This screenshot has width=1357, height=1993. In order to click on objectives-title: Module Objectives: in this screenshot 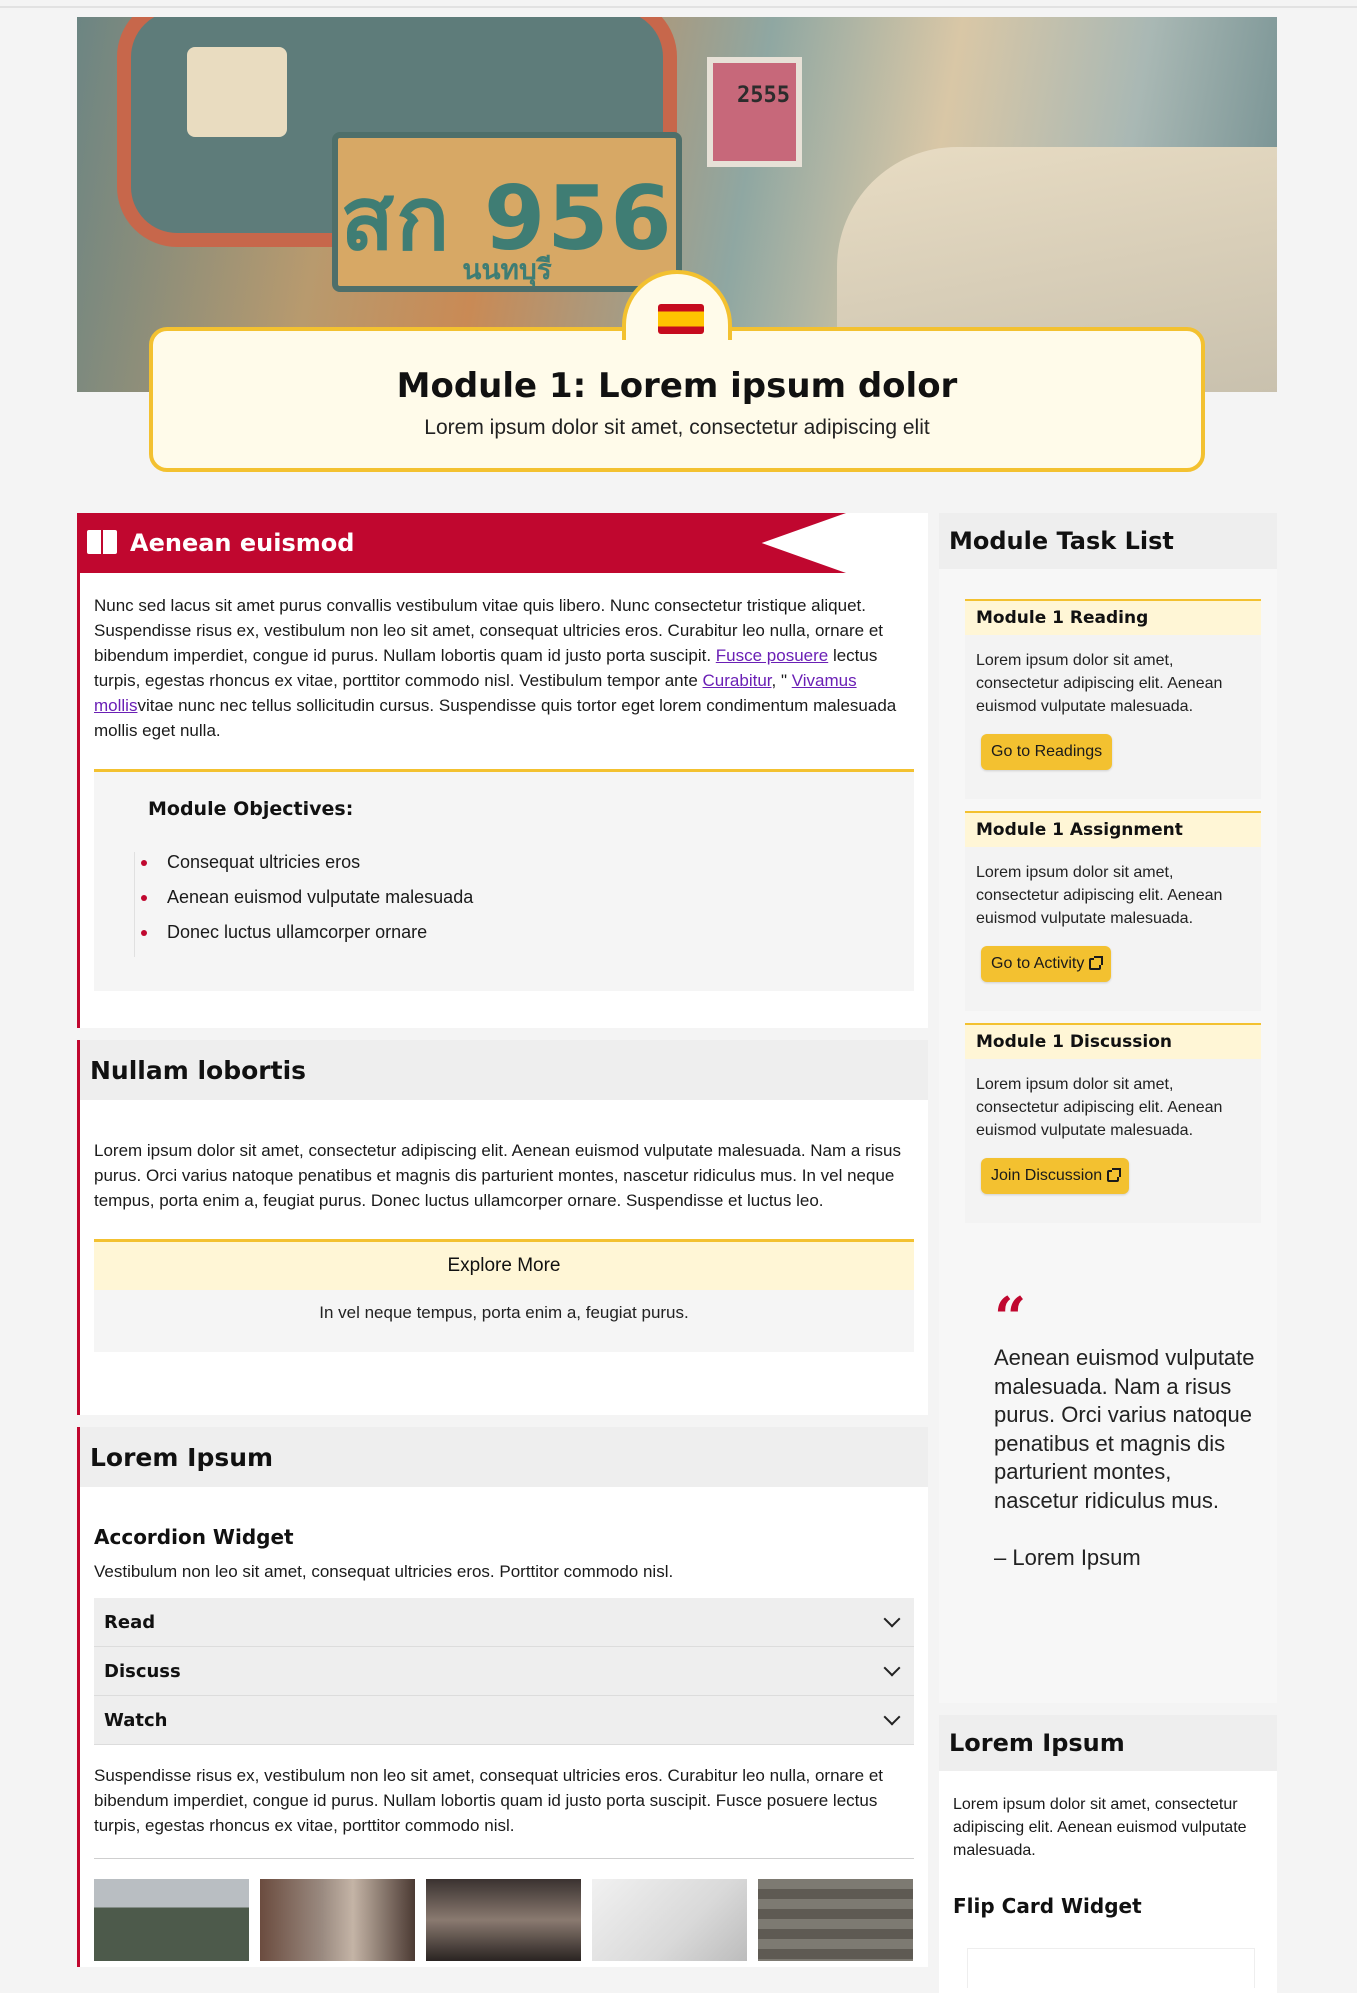, I will do `click(251, 809)`.